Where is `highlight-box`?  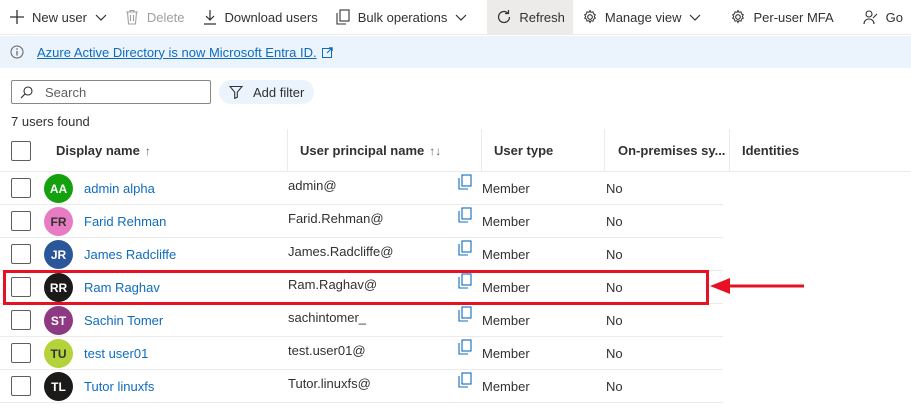
highlight-box is located at coordinates (356, 287).